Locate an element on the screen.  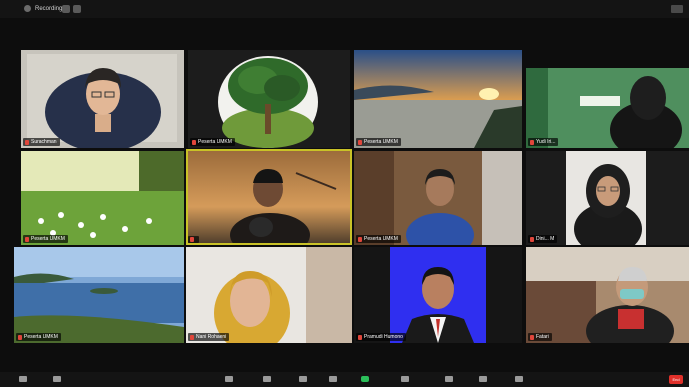
video-tile-surachman: Surachman is located at coordinates (102, 99).